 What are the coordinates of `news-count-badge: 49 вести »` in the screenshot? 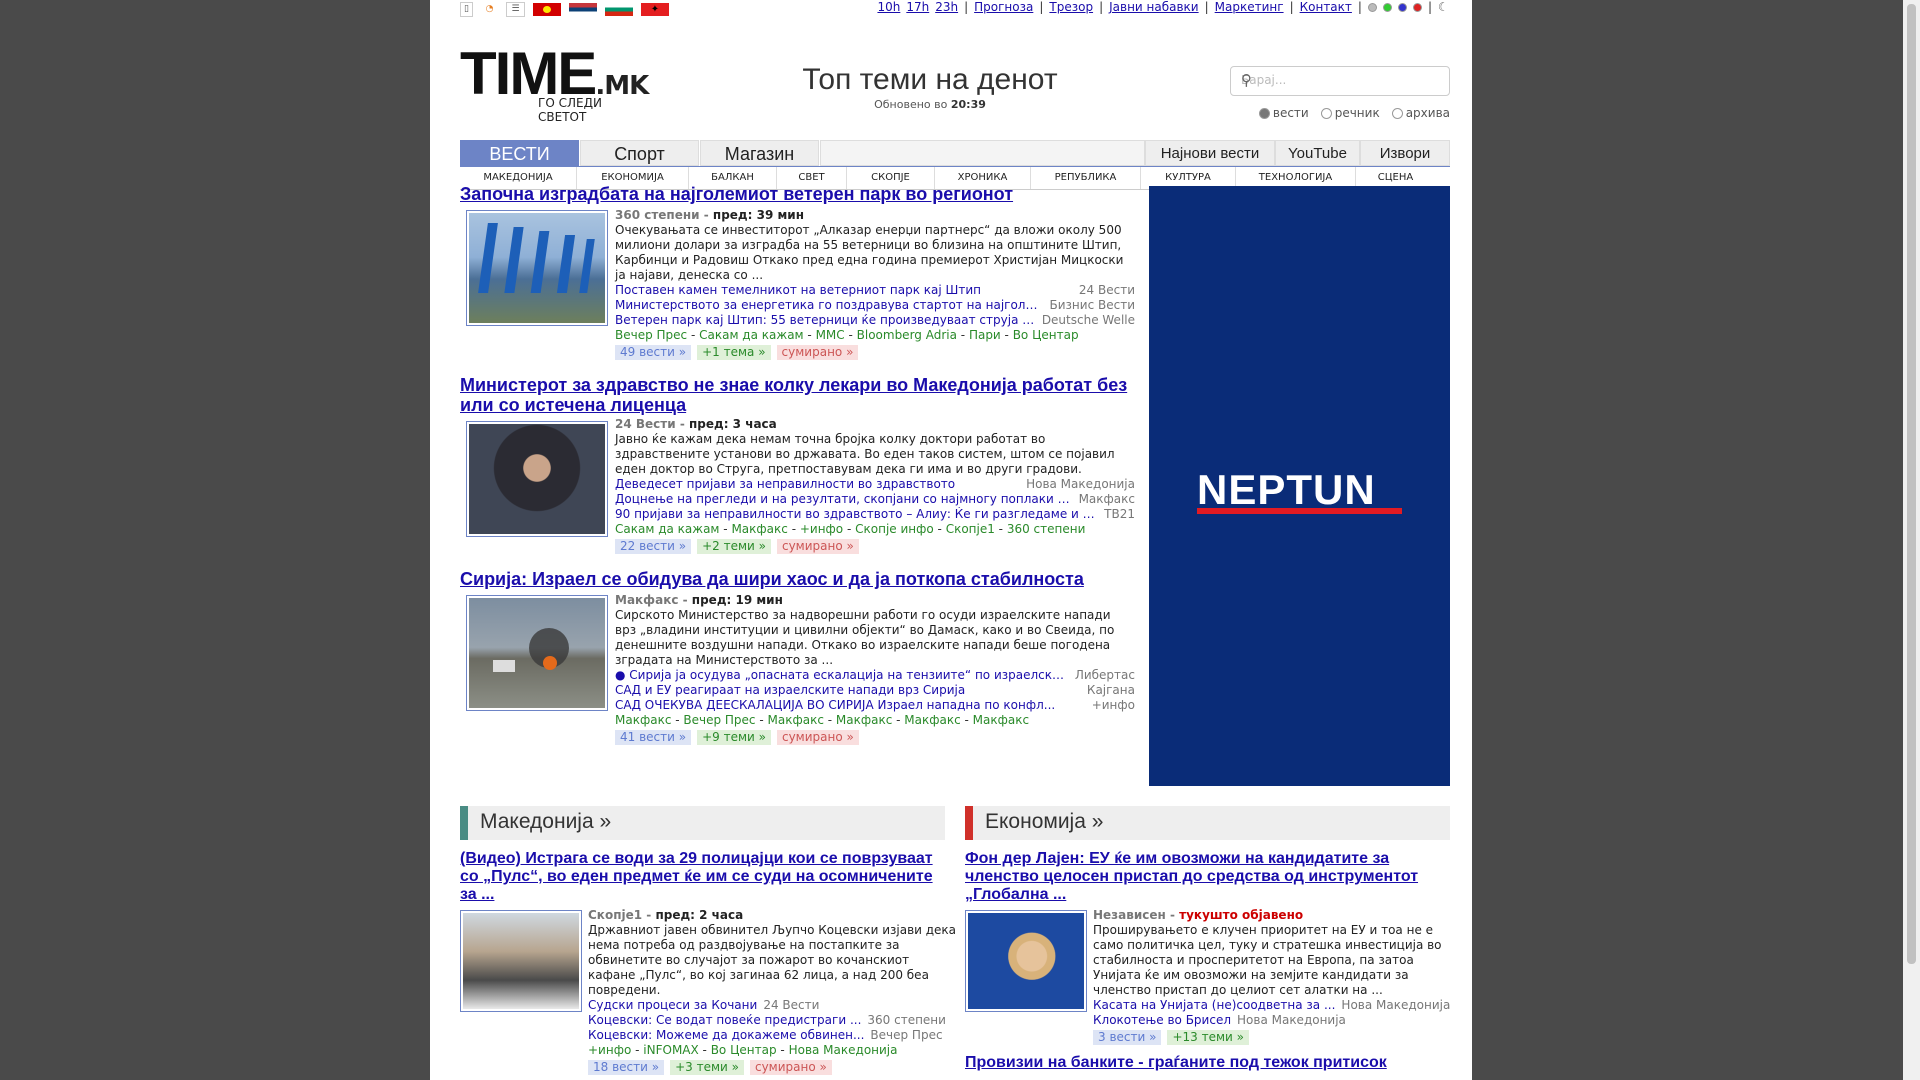 It's located at (653, 352).